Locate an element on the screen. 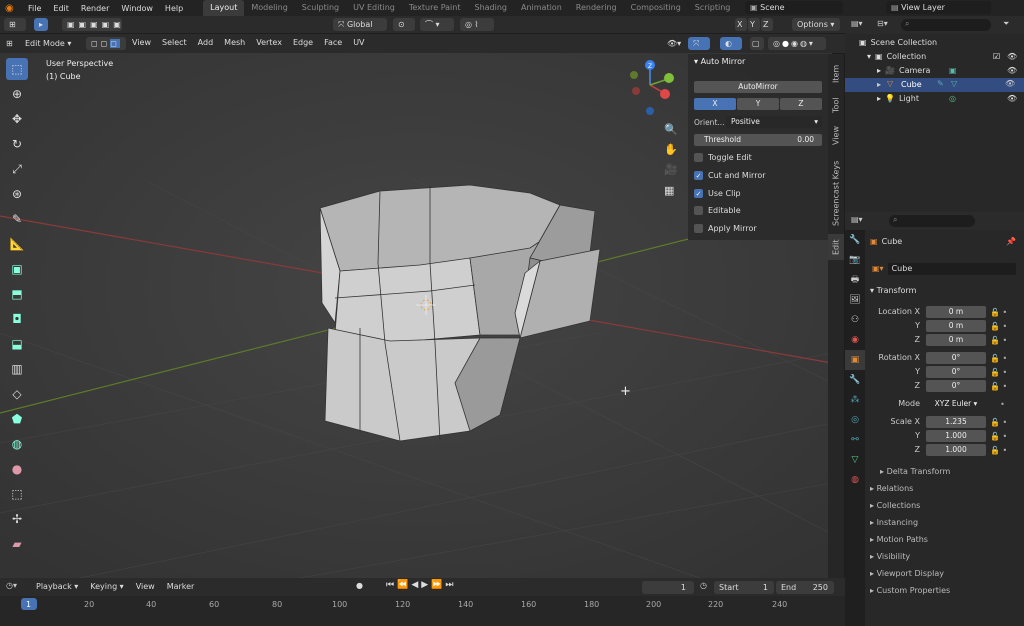 The height and width of the screenshot is (626, 1024). menu-face: Face is located at coordinates (333, 42).